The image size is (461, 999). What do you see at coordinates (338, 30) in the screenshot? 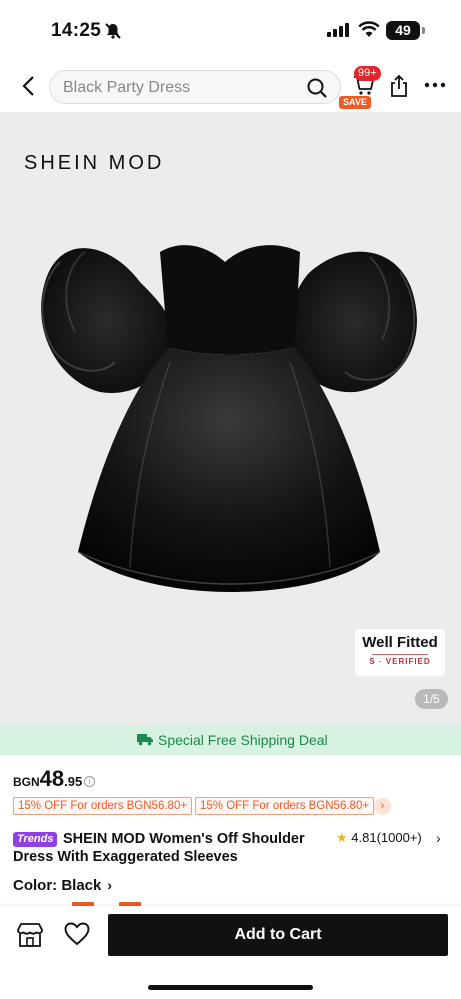
I see `signal-icon` at bounding box center [338, 30].